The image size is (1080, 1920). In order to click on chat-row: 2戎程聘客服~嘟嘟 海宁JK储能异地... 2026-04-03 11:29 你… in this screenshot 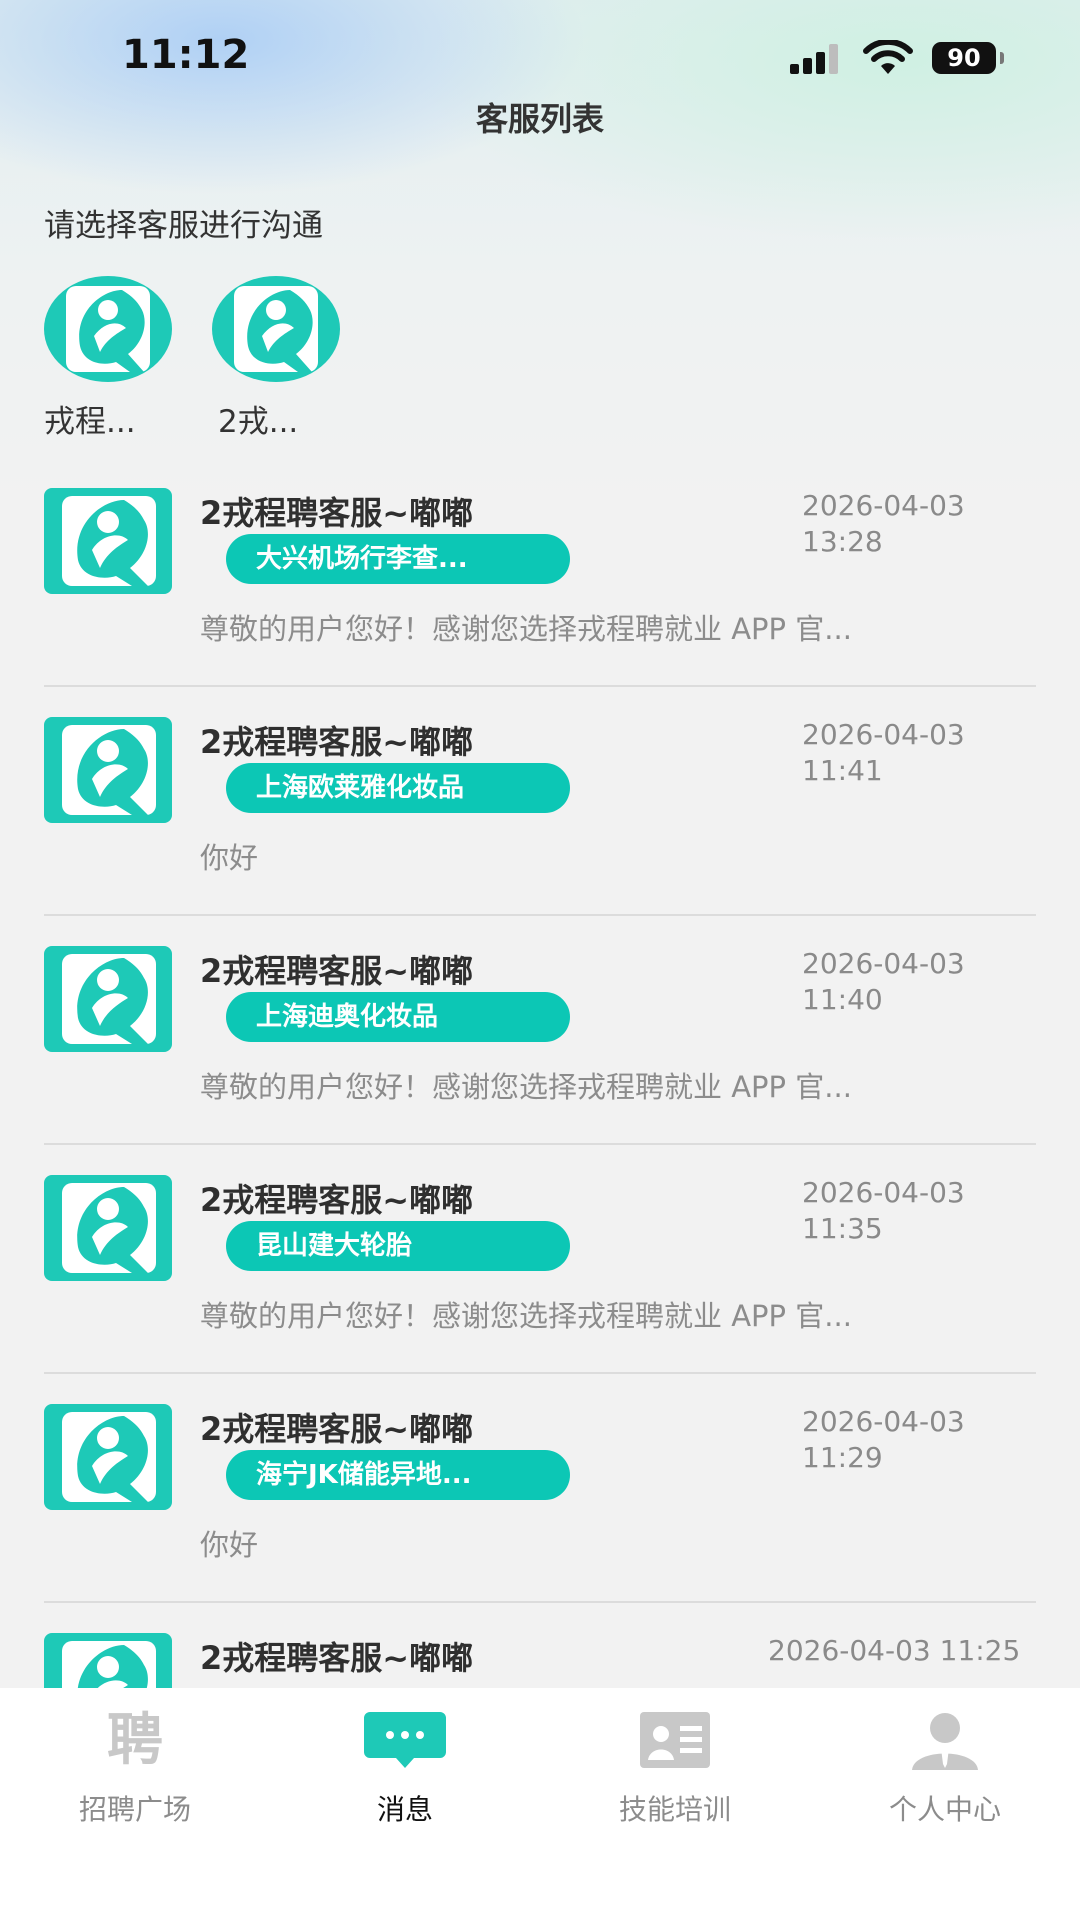, I will do `click(540, 1488)`.